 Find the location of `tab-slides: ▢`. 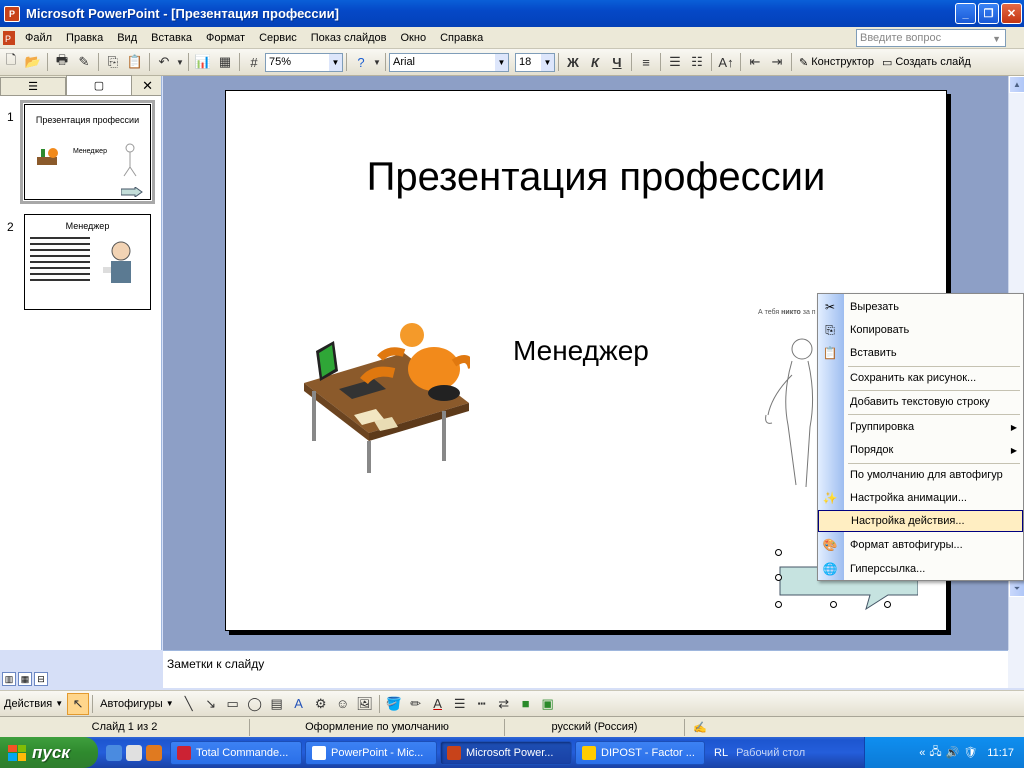

tab-slides: ▢ is located at coordinates (99, 85).